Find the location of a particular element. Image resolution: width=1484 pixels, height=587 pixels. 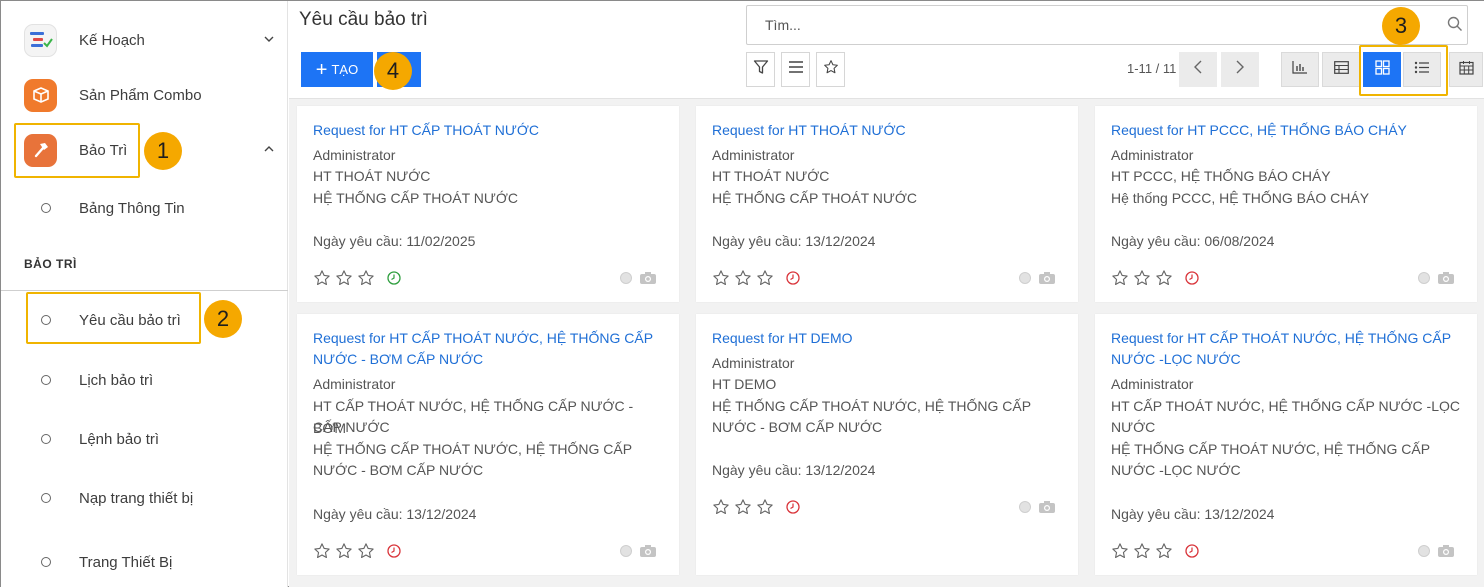

sidebar-app-san-pham-combo: Sản Phẩm Combo is located at coordinates (144, 95).